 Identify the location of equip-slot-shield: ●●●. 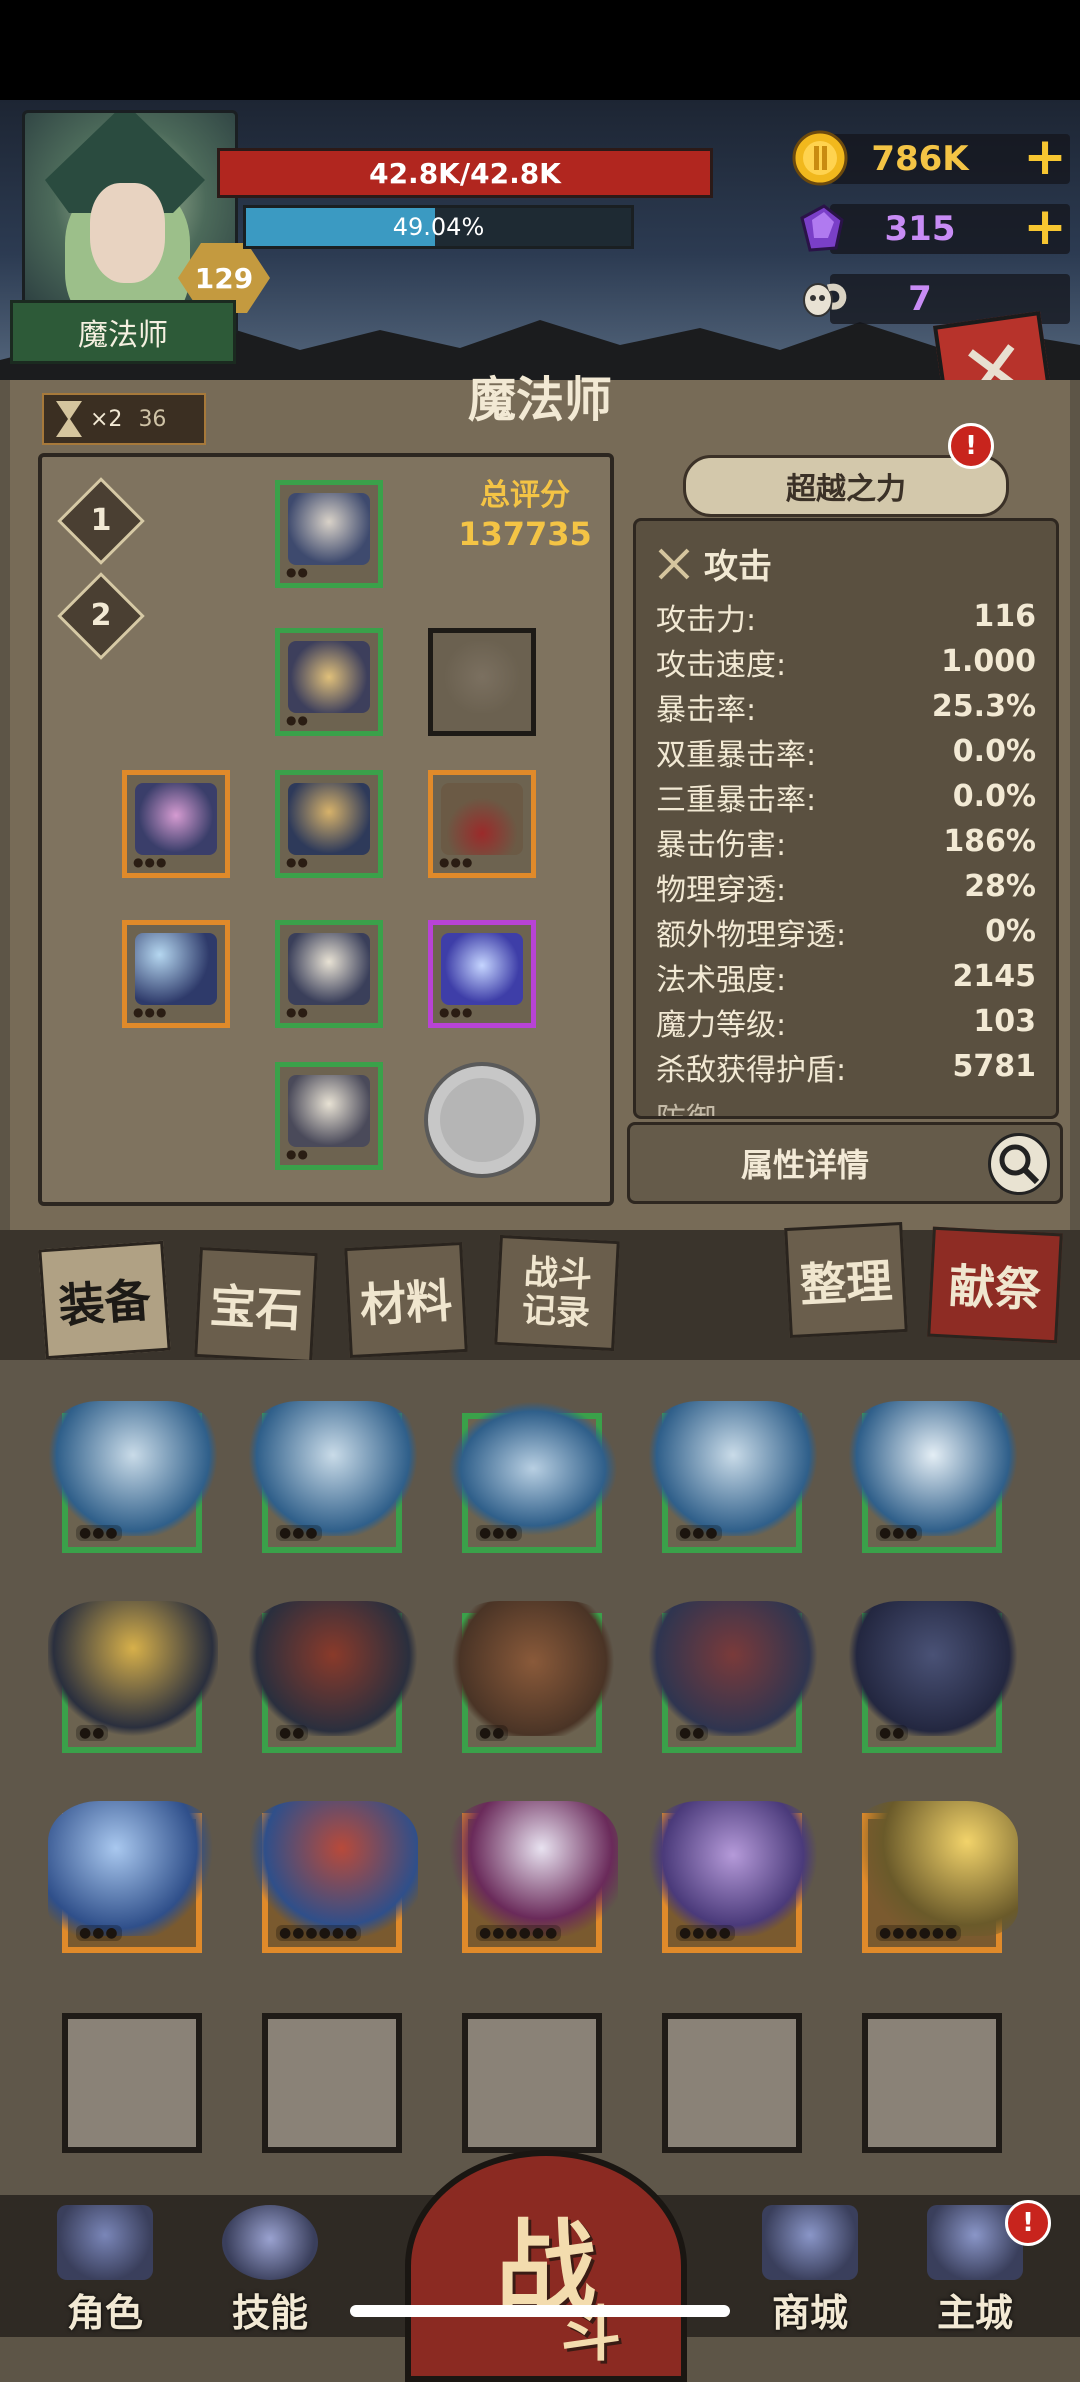
(176, 824).